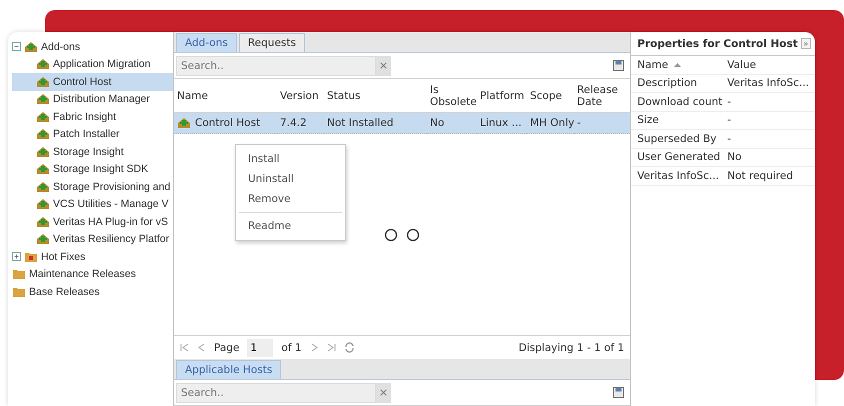 This screenshot has width=844, height=406. I want to click on tab: Requests, so click(271, 42).